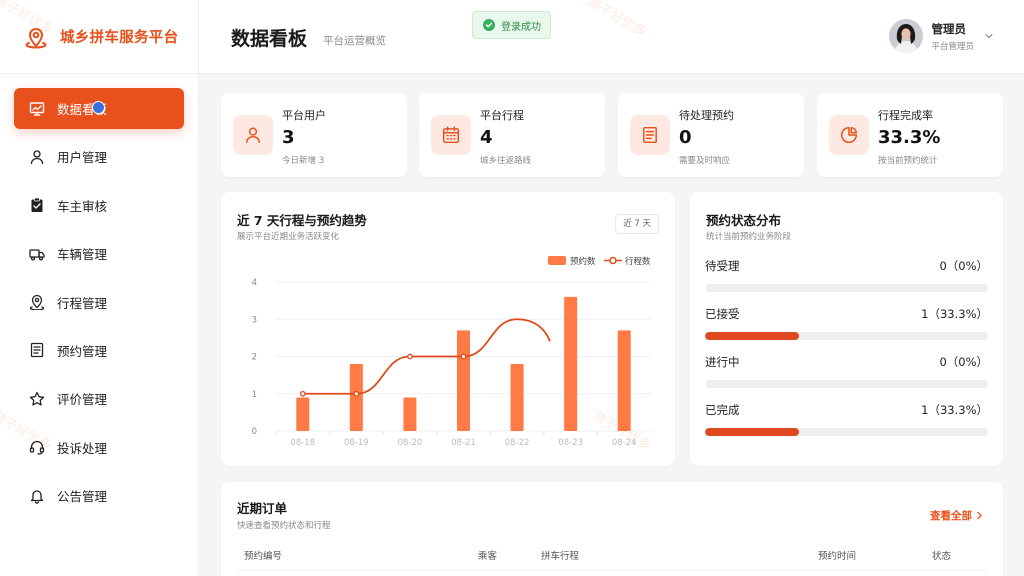 The height and width of the screenshot is (576, 1024). I want to click on x-tick-label: 08-23, so click(570, 443).